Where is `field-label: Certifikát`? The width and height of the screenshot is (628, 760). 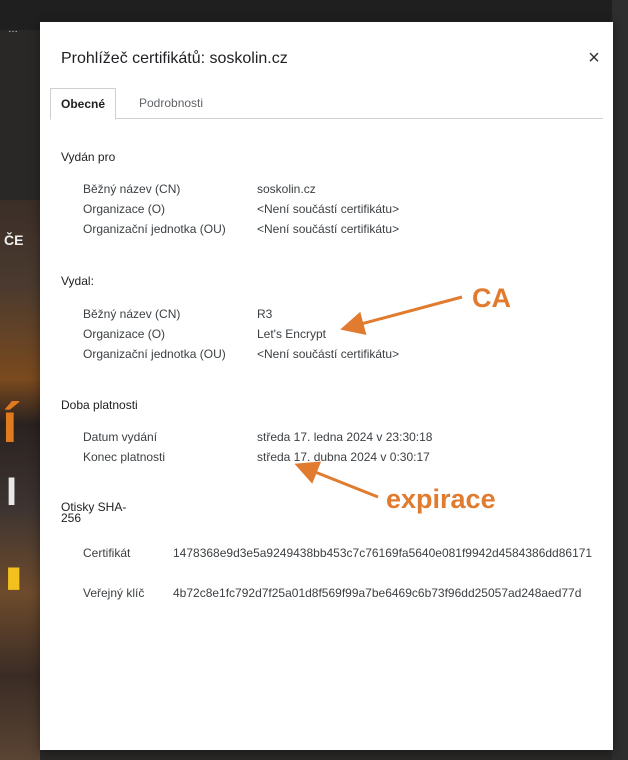 field-label: Certifikát is located at coordinates (107, 553).